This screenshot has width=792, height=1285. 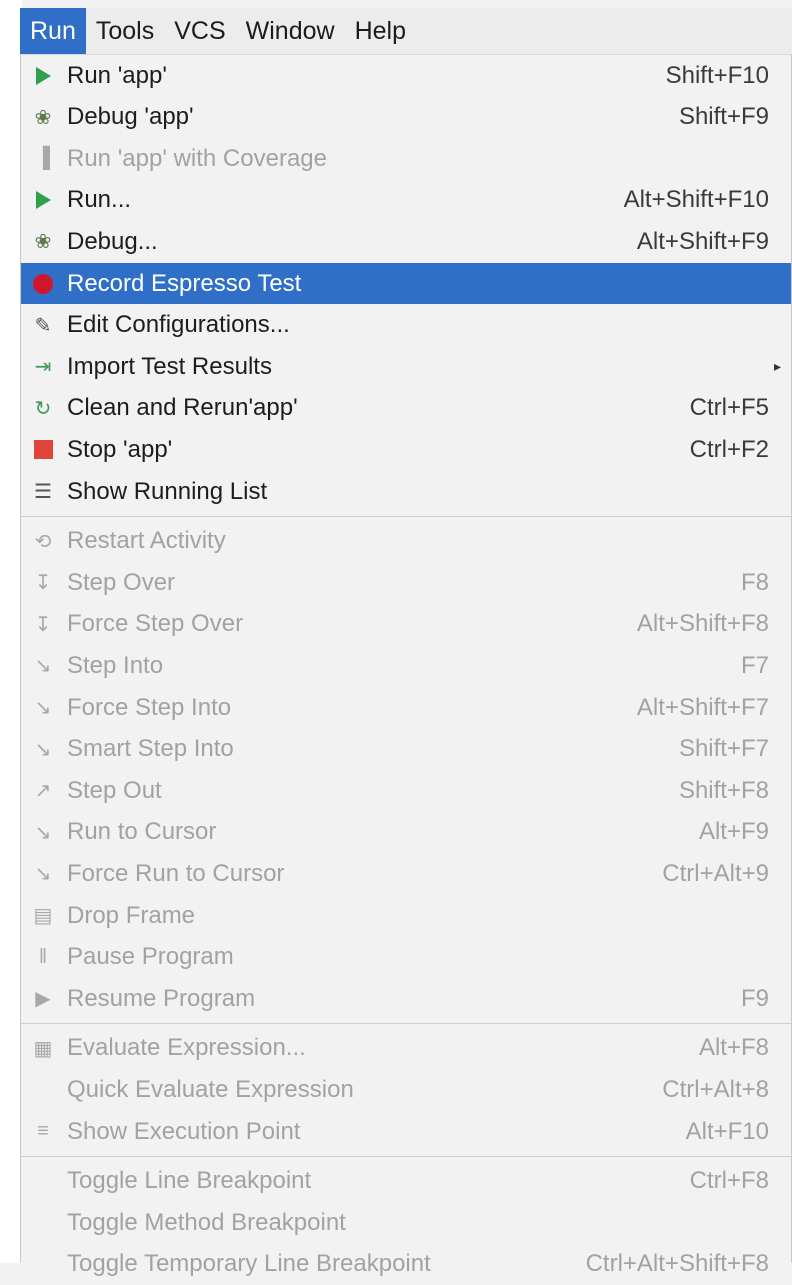 What do you see at coordinates (43, 666) in the screenshot?
I see `step-into-icon: ↘` at bounding box center [43, 666].